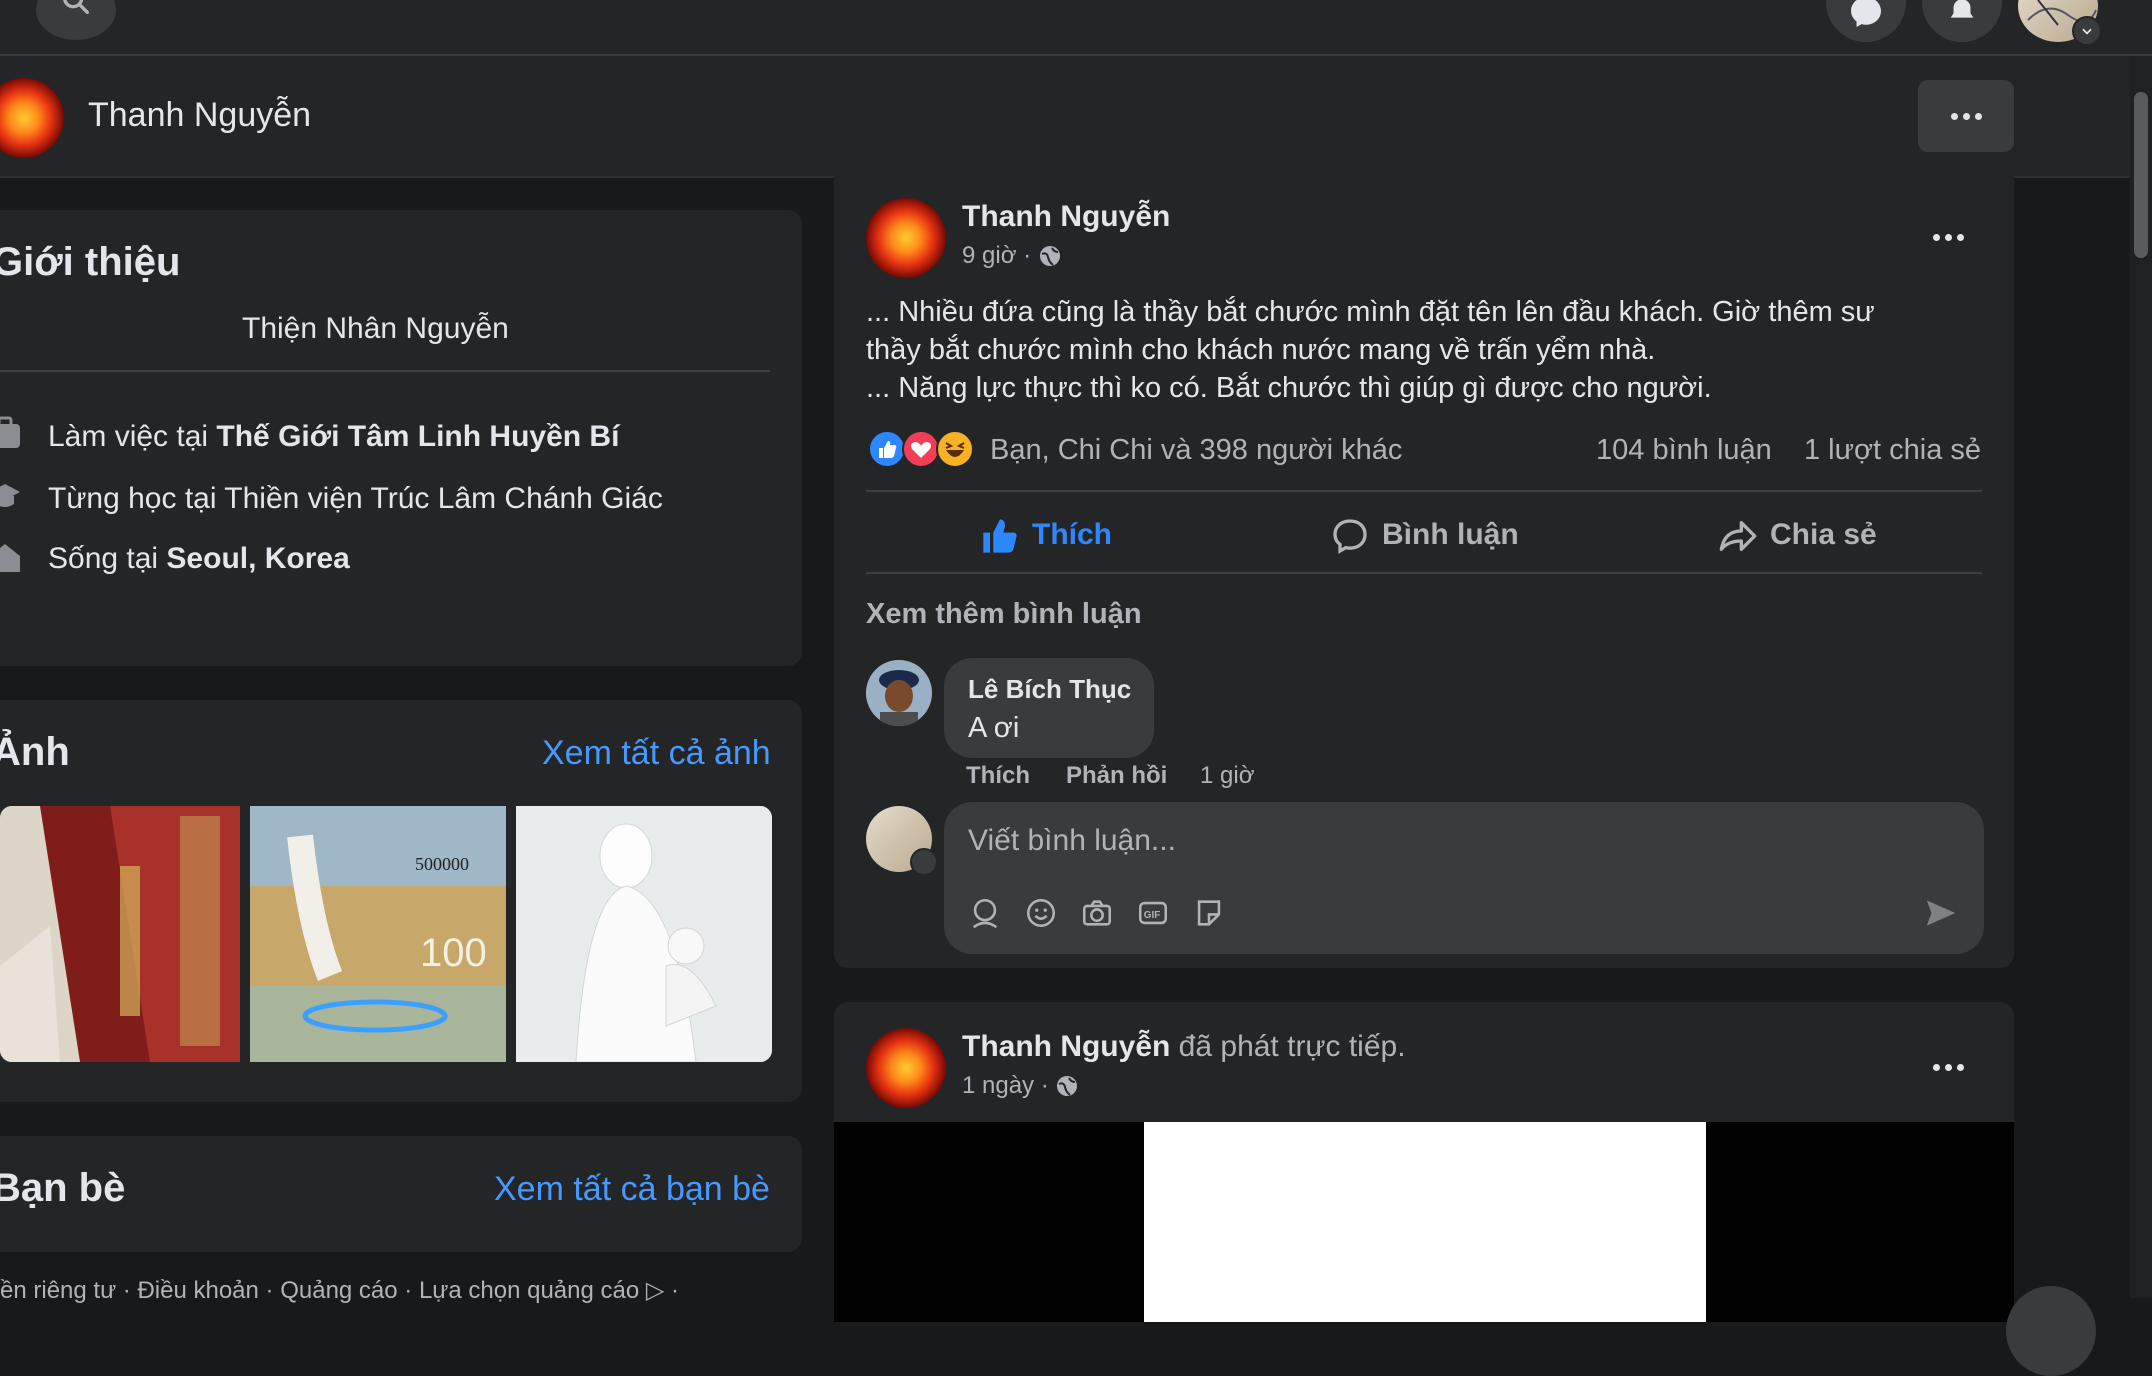  I want to click on live-info: Sống tại Seoul, Korea, so click(199, 559).